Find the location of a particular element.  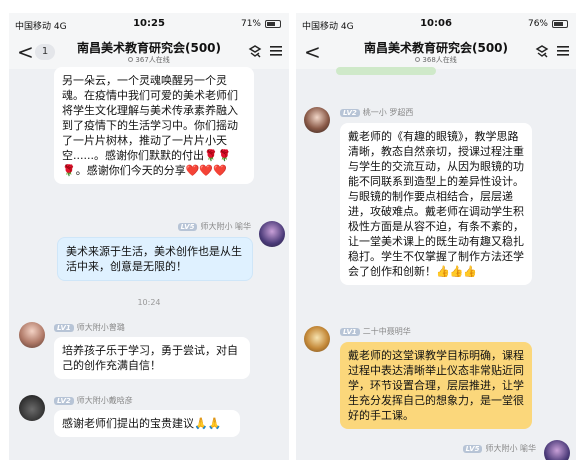

battery-percent: 71% is located at coordinates (250, 24).